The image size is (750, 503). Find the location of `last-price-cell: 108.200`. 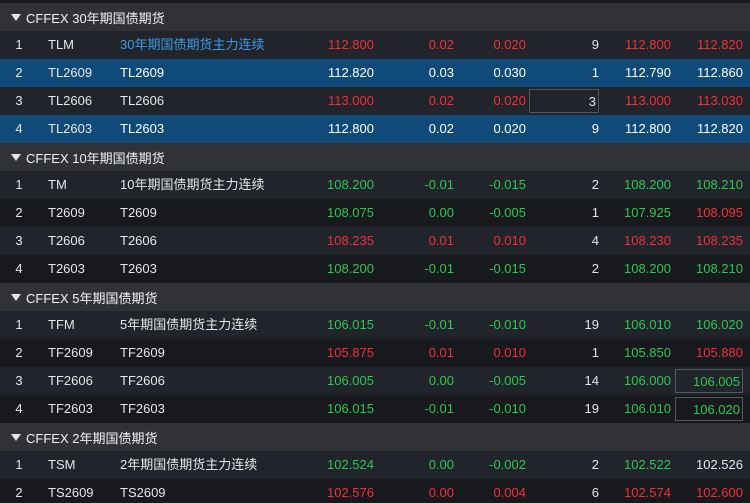

last-price-cell: 108.200 is located at coordinates (350, 184).